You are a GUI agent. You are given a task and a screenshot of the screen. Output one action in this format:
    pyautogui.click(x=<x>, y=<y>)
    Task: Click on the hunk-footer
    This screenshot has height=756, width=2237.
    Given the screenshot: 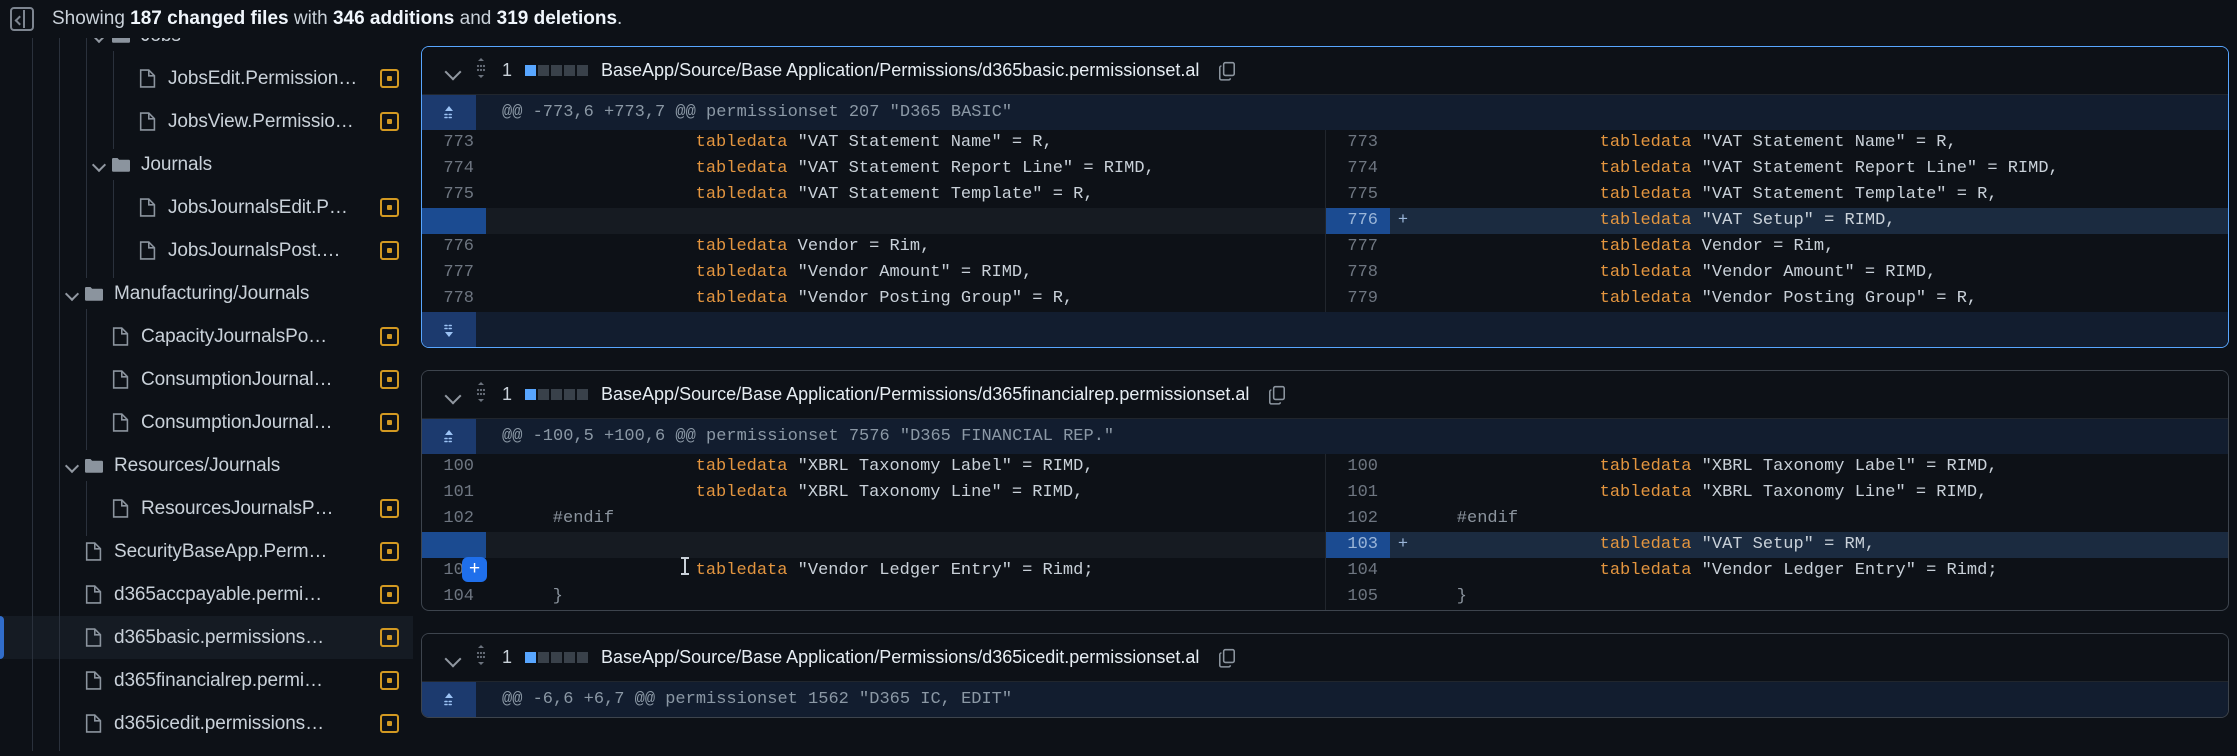 What is the action you would take?
    pyautogui.click(x=1325, y=329)
    